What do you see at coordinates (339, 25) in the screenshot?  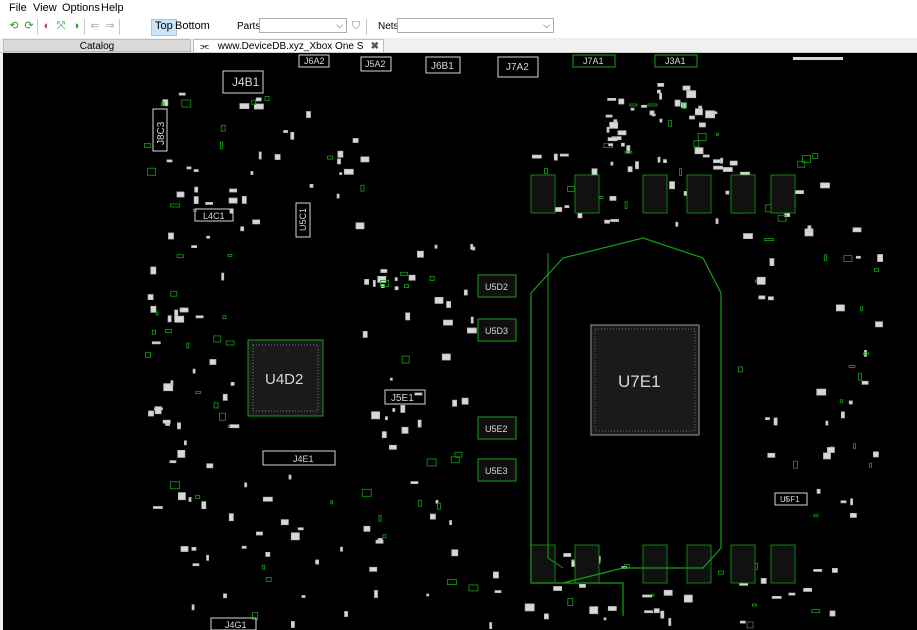 I see `chevron-down-icon: ⌵` at bounding box center [339, 25].